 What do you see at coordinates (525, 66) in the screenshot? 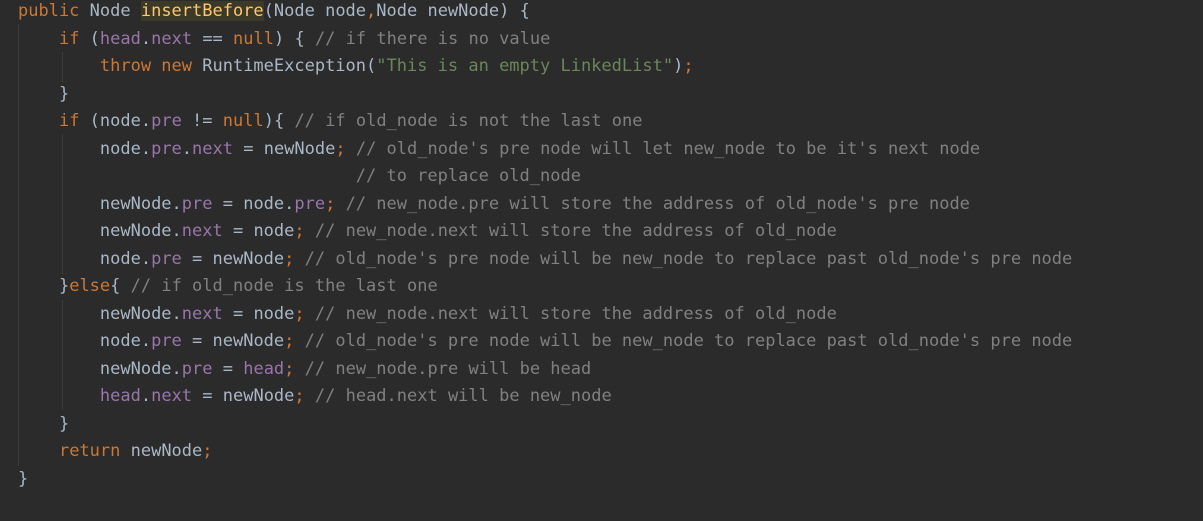
I see `string-literal: "This is an empty LinkedList"` at bounding box center [525, 66].